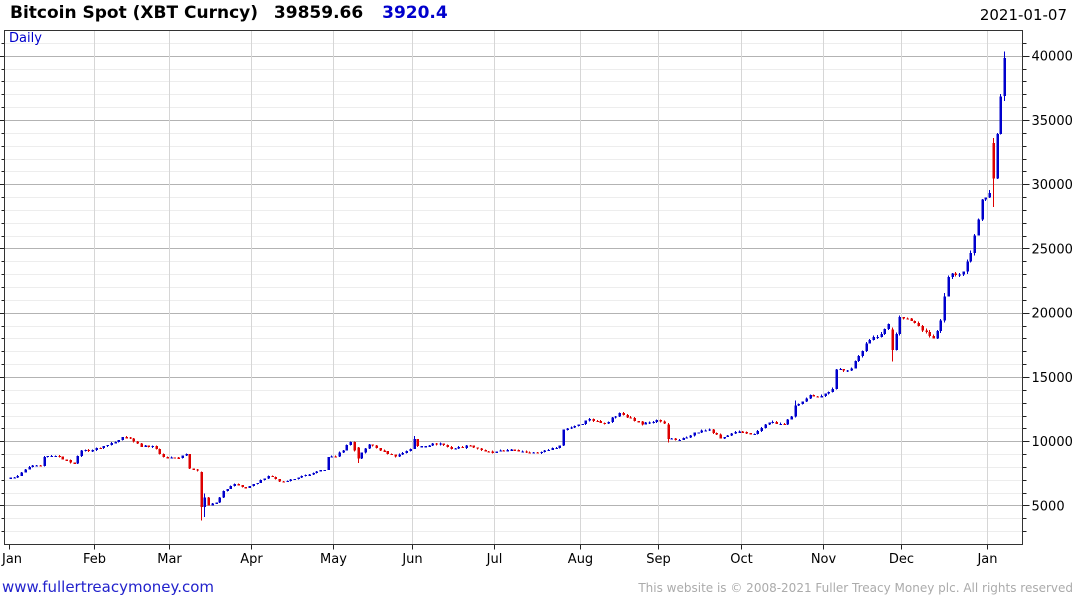 Image resolution: width=1075 pixels, height=600 pixels. Describe the element at coordinates (108, 587) in the screenshot. I see `website-link: www.fullertreacymoney.com` at that location.